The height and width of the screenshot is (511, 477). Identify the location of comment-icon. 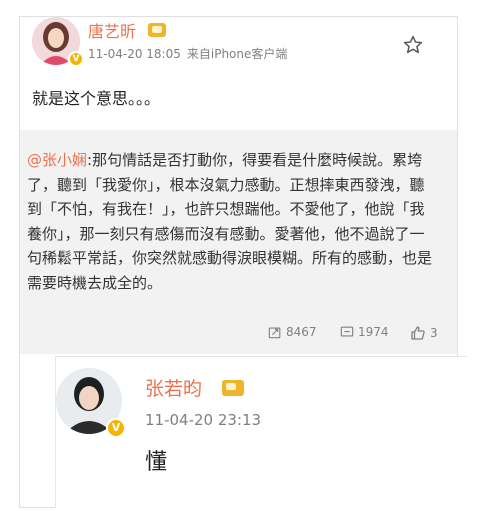
(347, 331).